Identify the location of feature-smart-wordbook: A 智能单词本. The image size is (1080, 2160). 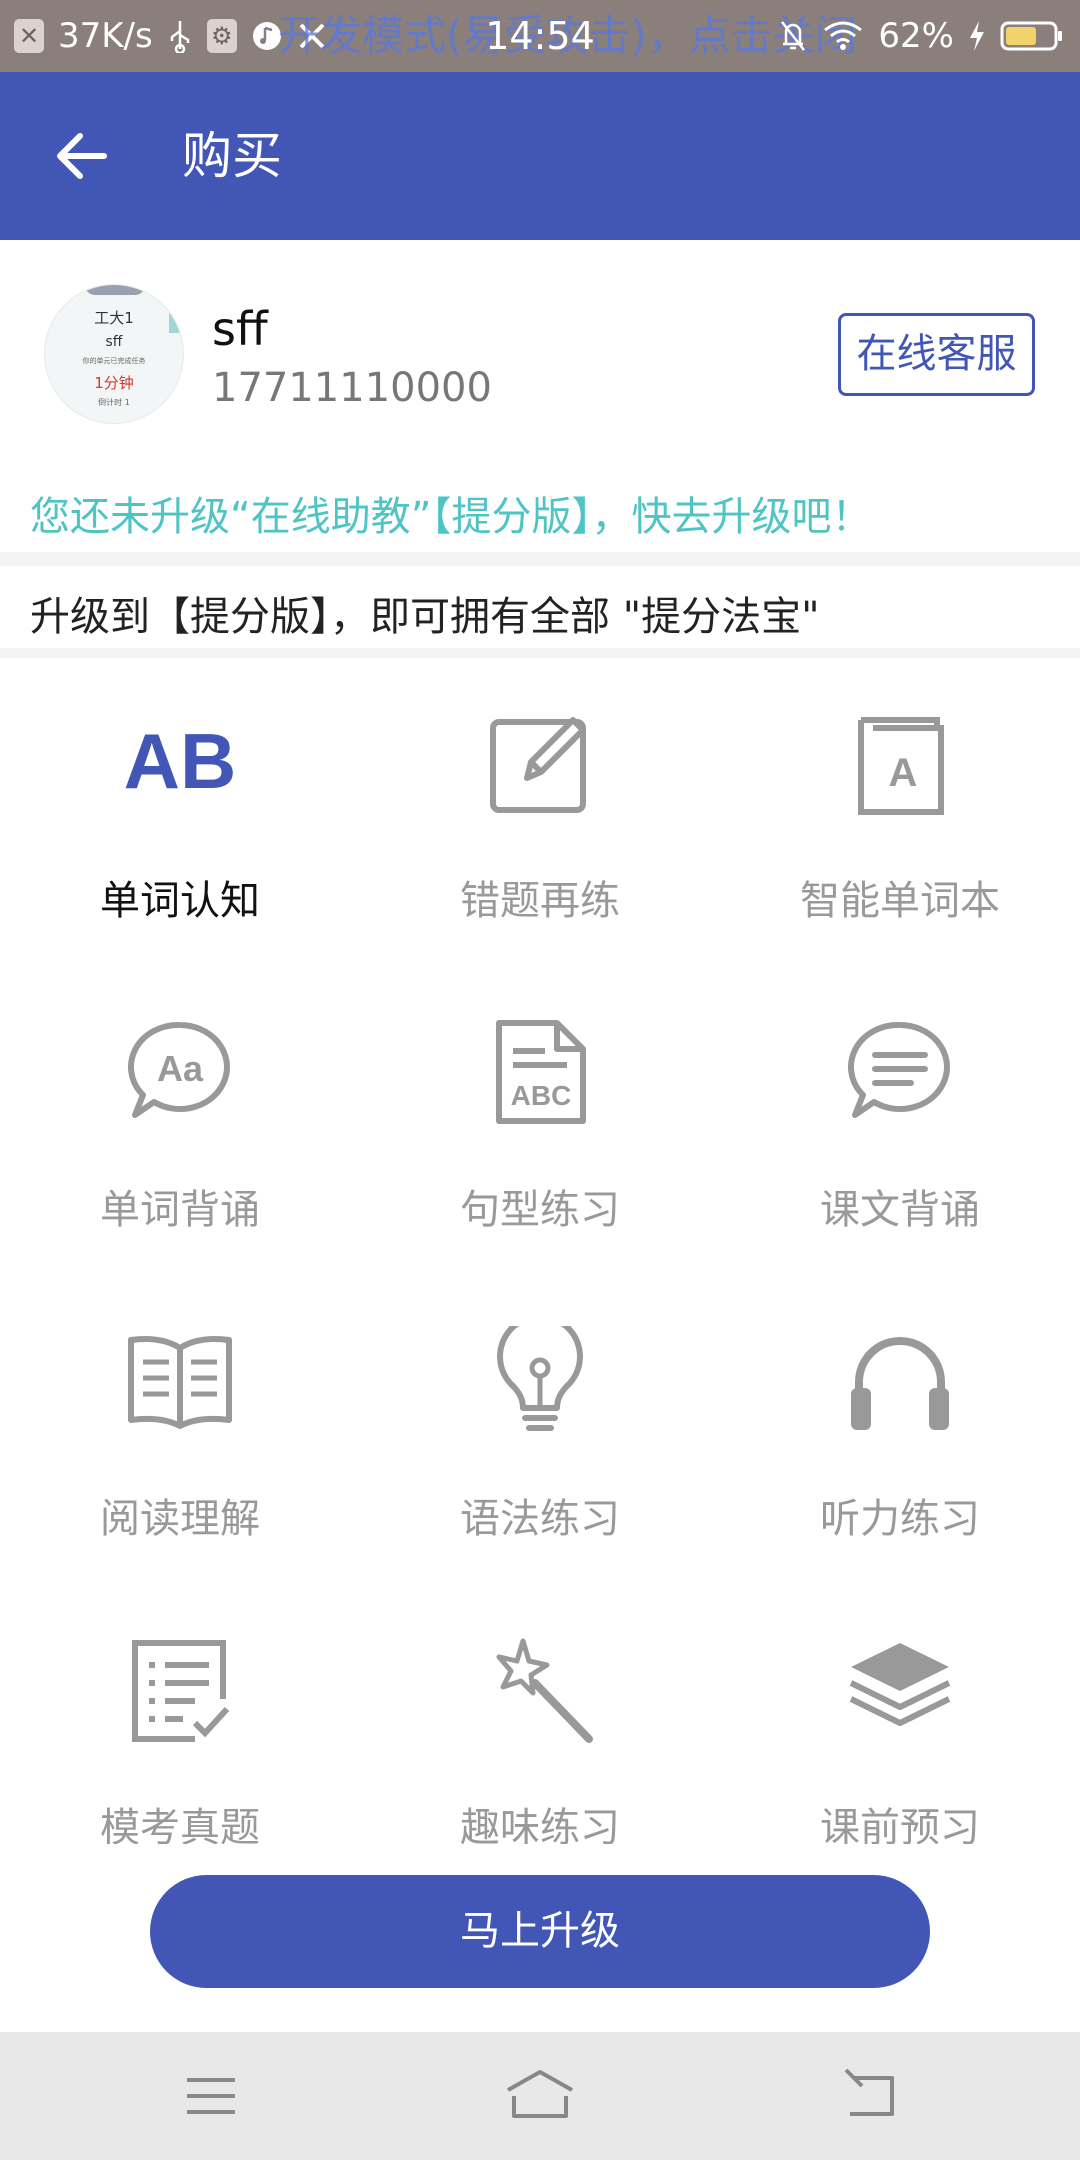
(900, 812).